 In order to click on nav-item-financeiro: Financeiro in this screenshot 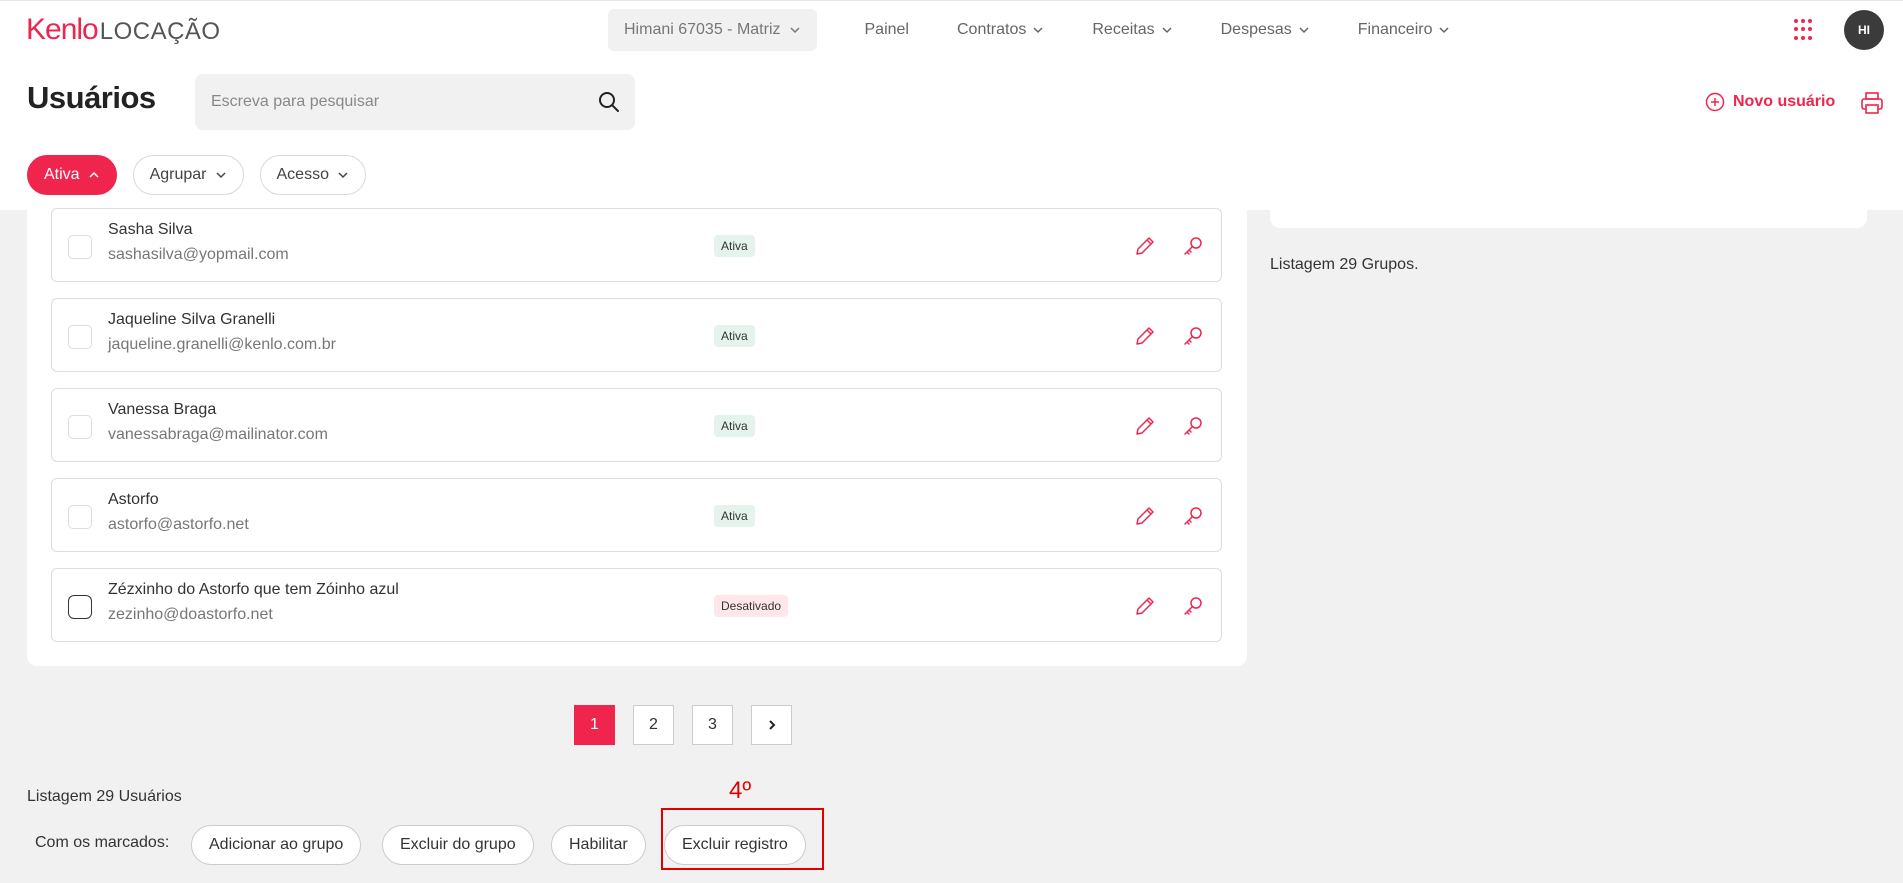, I will do `click(1404, 30)`.